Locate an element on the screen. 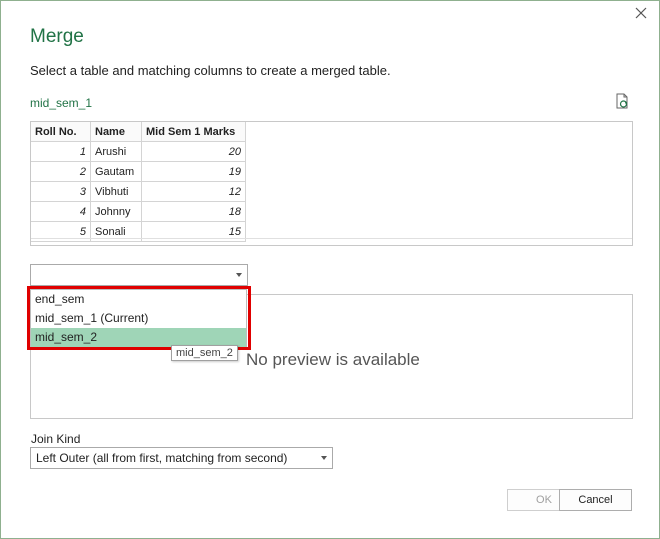  table-row: 3 Vibhuti 12 is located at coordinates (138, 191).